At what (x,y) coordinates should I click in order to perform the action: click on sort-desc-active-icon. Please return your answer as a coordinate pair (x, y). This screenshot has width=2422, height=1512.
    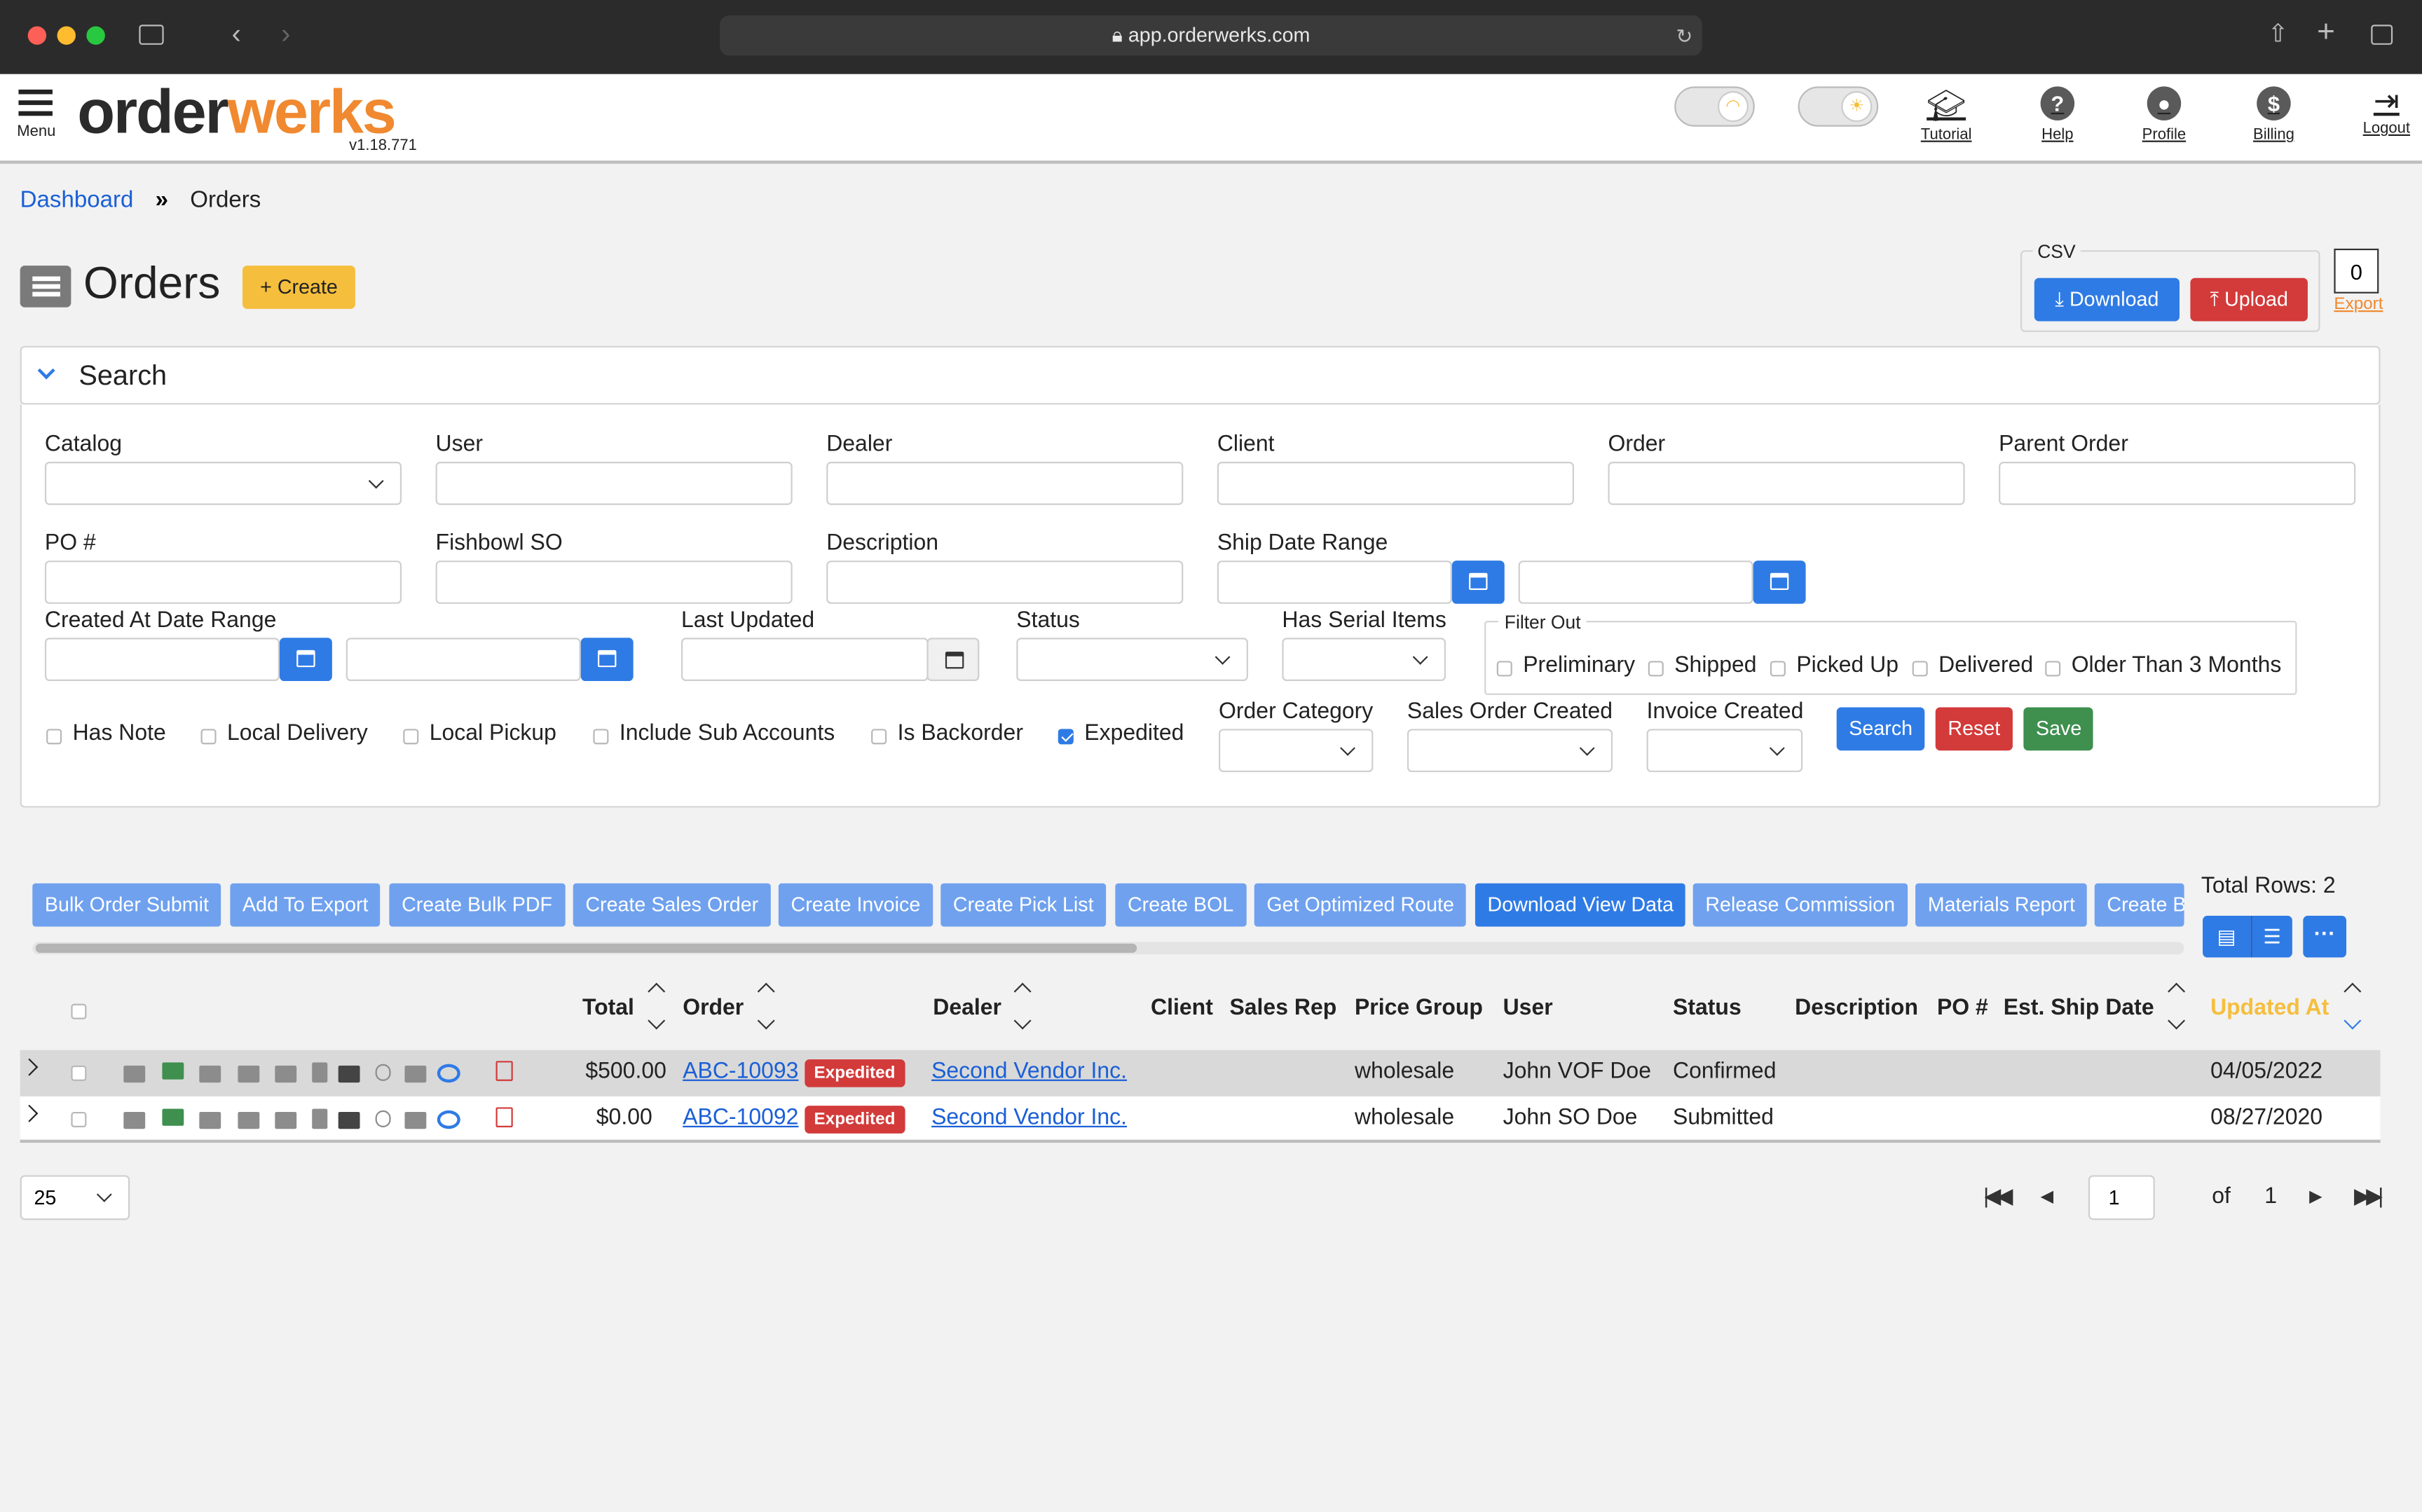
    Looking at the image, I should click on (2353, 1021).